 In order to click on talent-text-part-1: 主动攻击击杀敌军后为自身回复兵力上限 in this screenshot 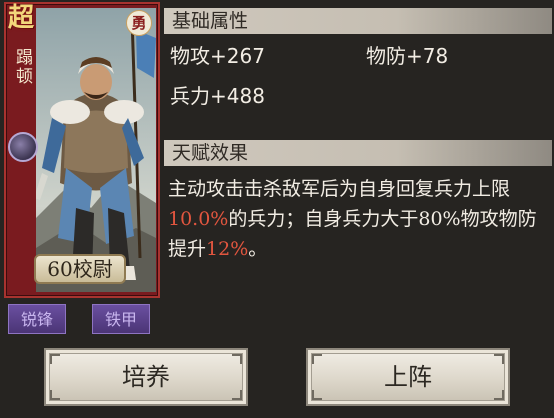, I will do `click(339, 189)`.